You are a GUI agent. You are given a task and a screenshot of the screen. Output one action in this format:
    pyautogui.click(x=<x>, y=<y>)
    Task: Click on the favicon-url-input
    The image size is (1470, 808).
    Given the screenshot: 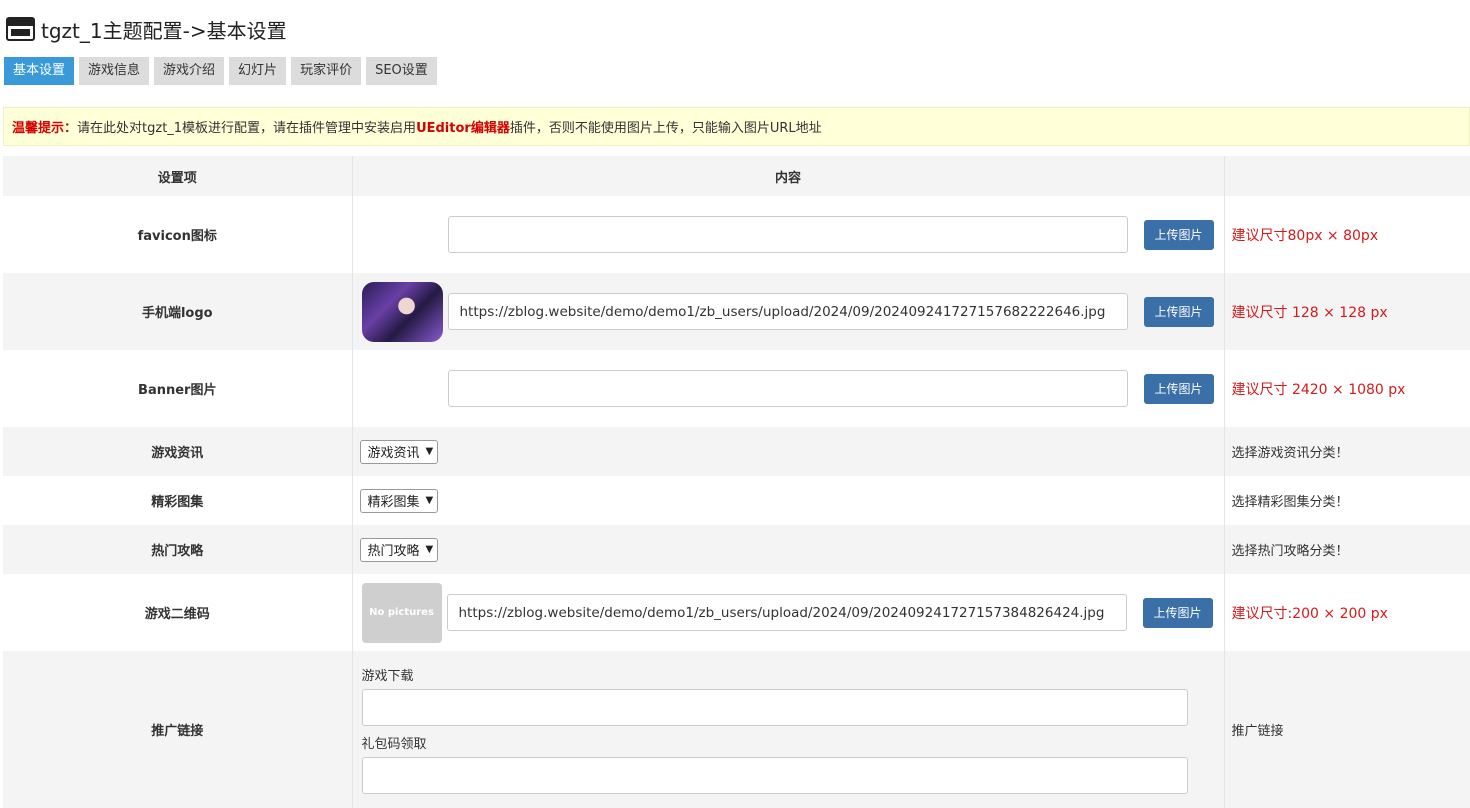 What is the action you would take?
    pyautogui.click(x=787, y=234)
    